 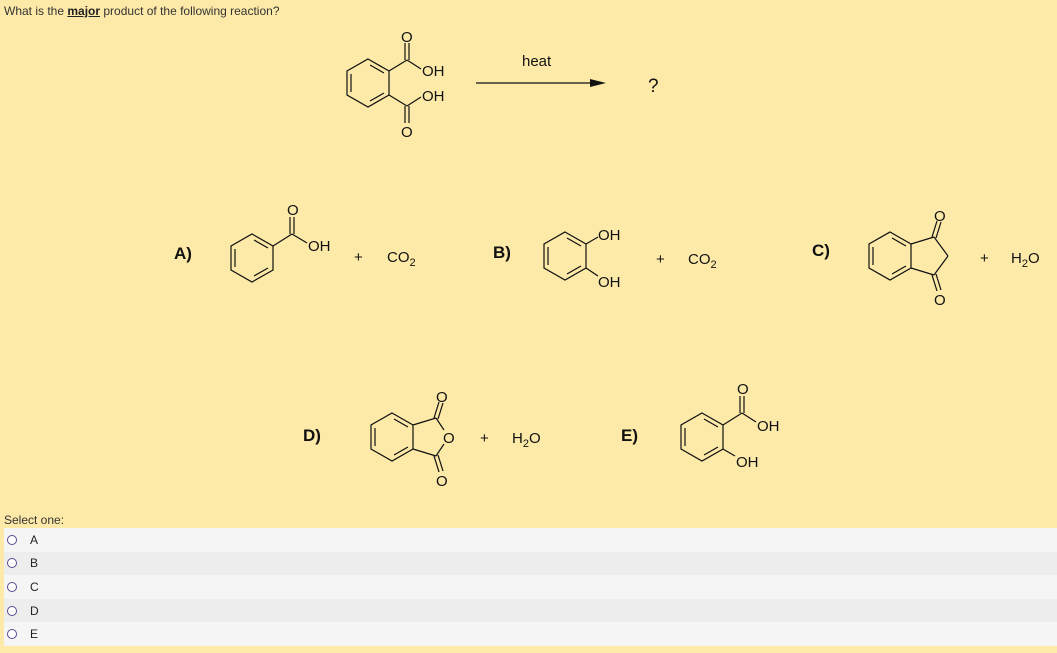 I want to click on reaction-condition: heat, so click(x=537, y=61).